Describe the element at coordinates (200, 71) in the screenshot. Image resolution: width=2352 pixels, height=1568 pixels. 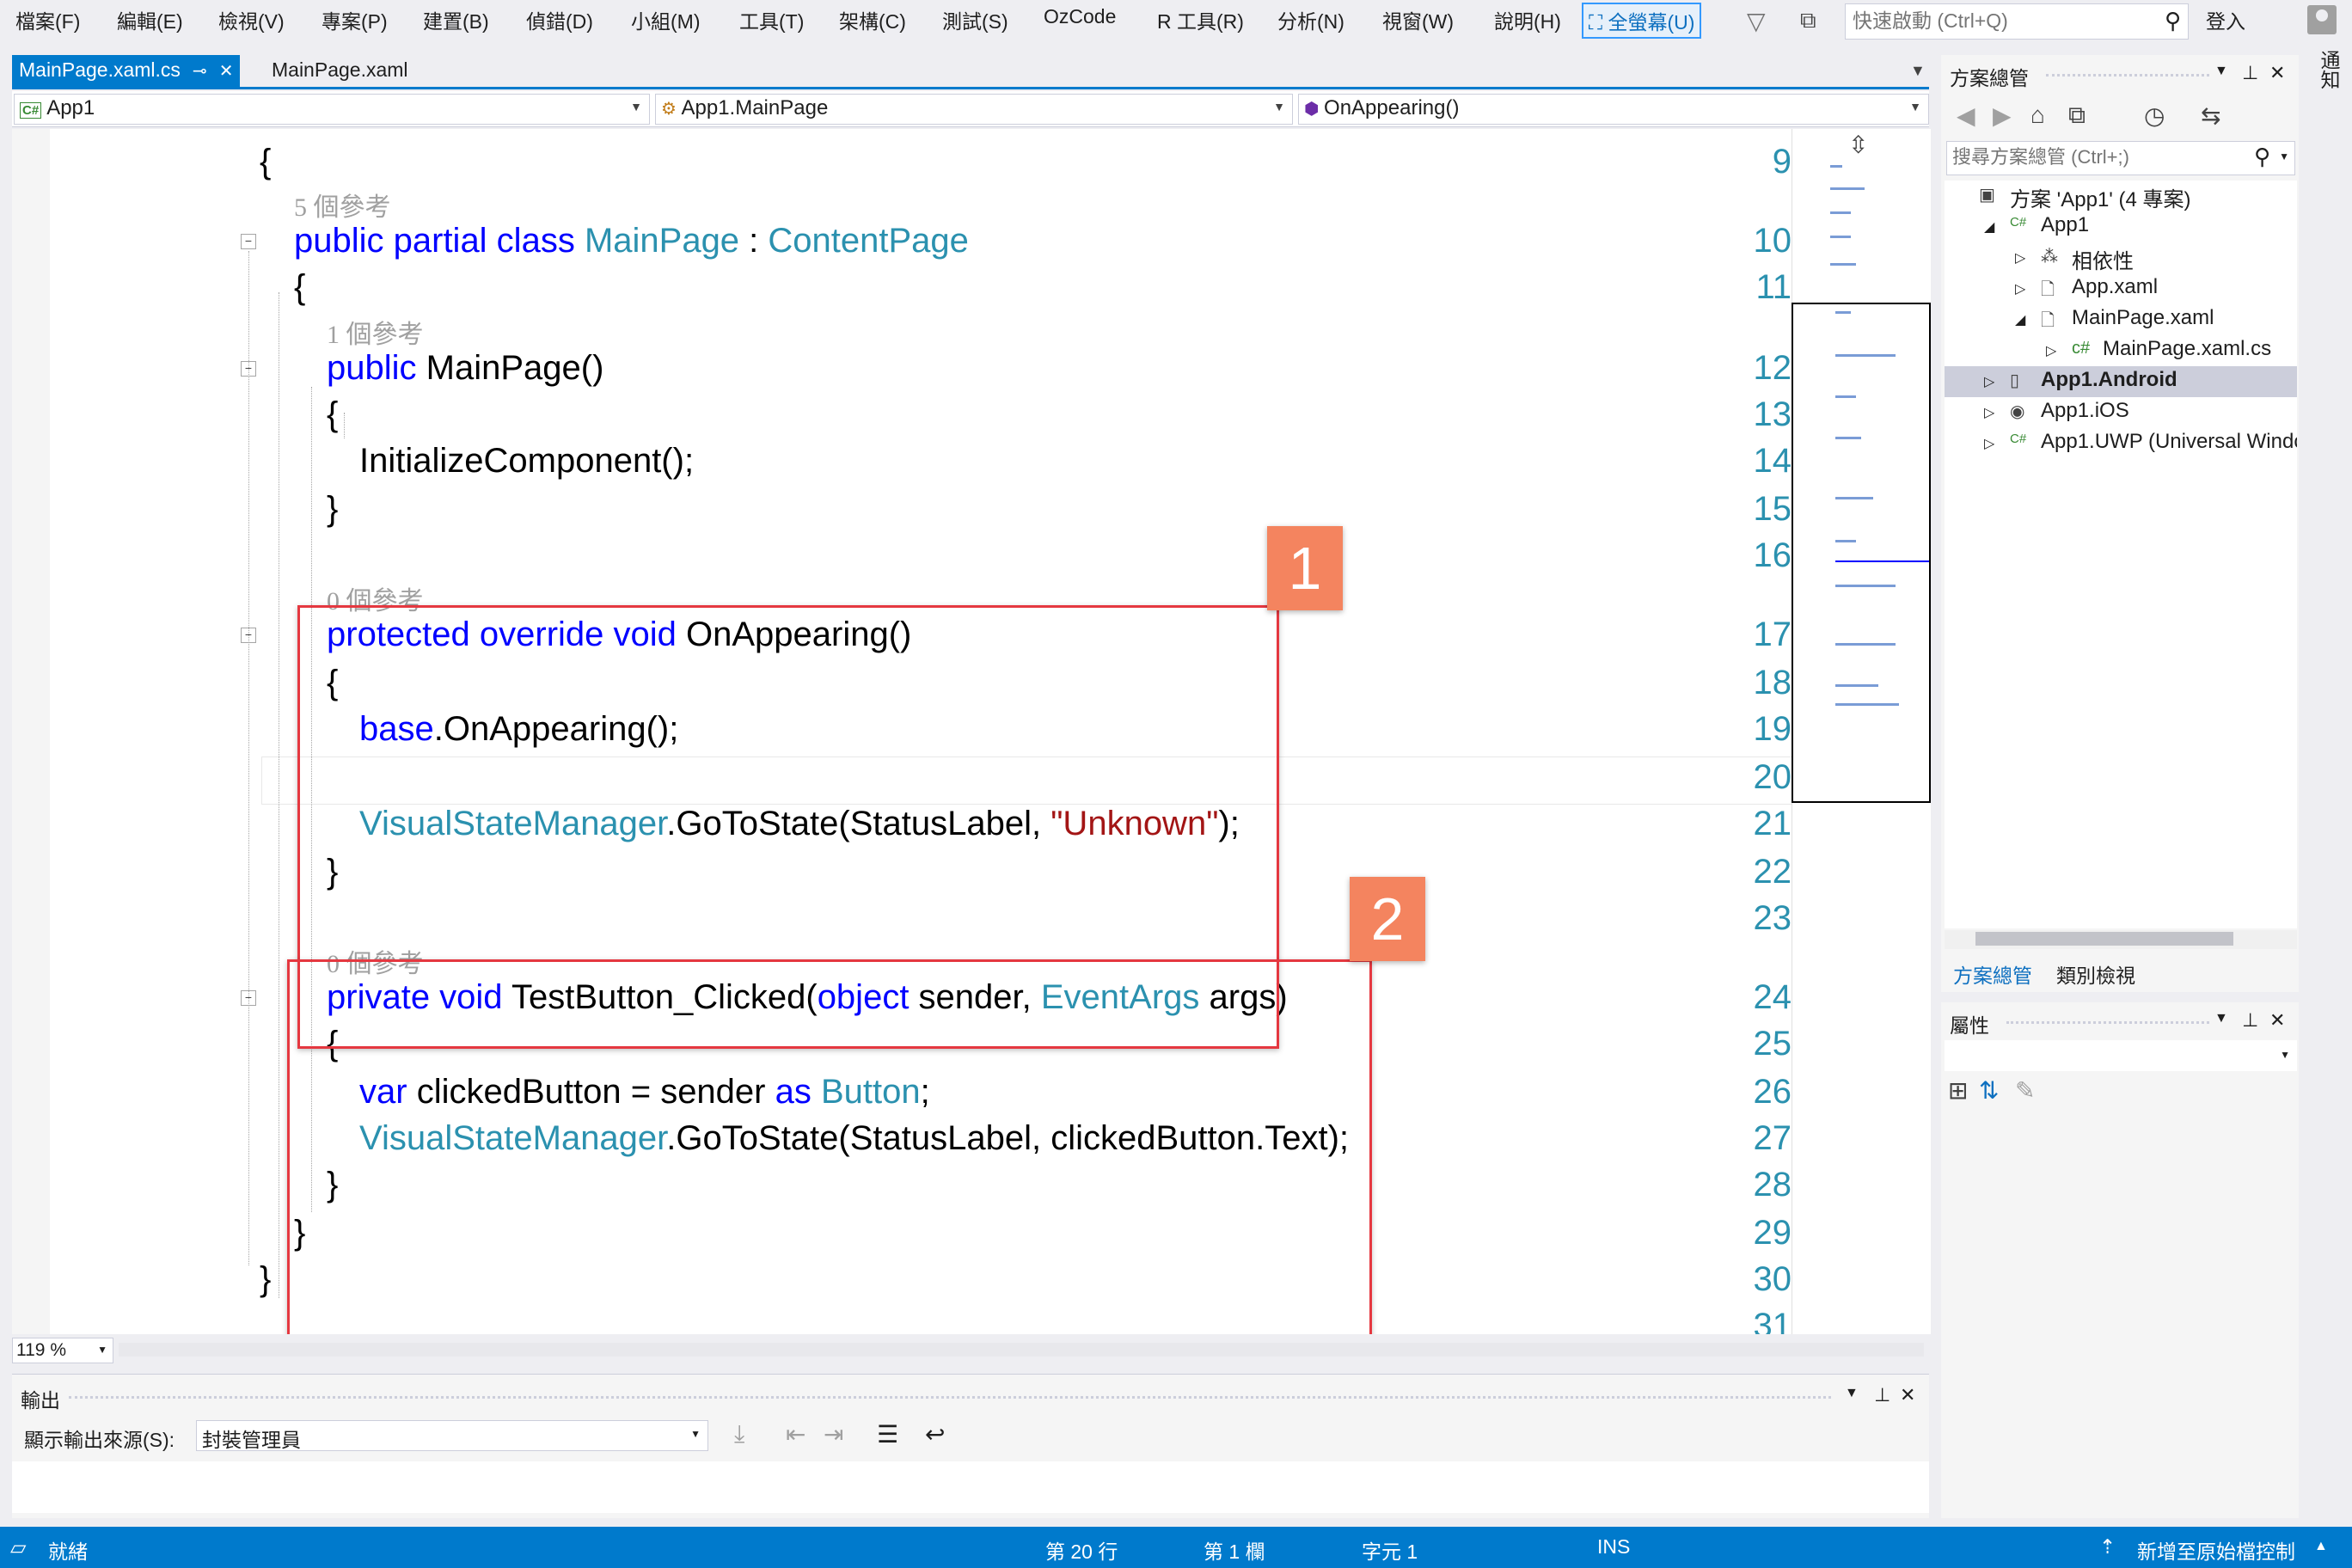
I see `pin-icon: ⊸` at that location.